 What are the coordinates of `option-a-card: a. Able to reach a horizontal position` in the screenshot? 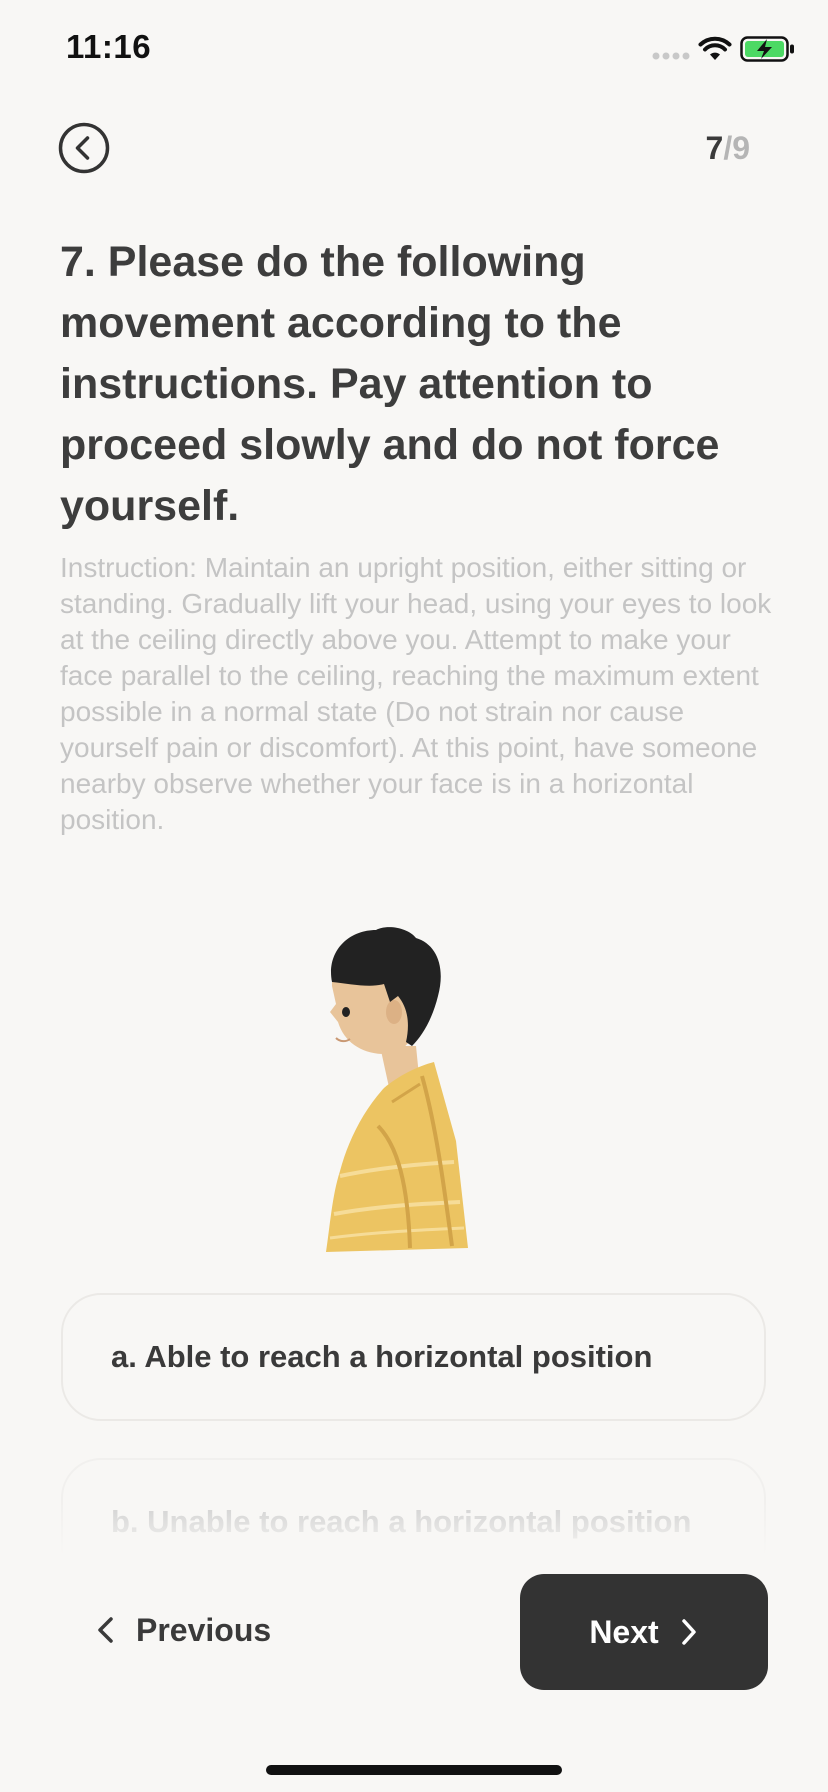 It's located at (413, 1357).